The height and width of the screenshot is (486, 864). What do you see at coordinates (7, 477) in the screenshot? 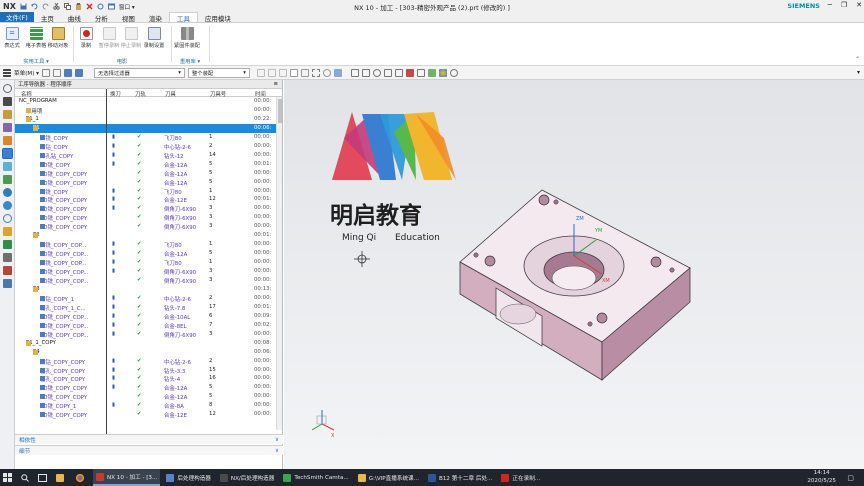
I see `start-button` at bounding box center [7, 477].